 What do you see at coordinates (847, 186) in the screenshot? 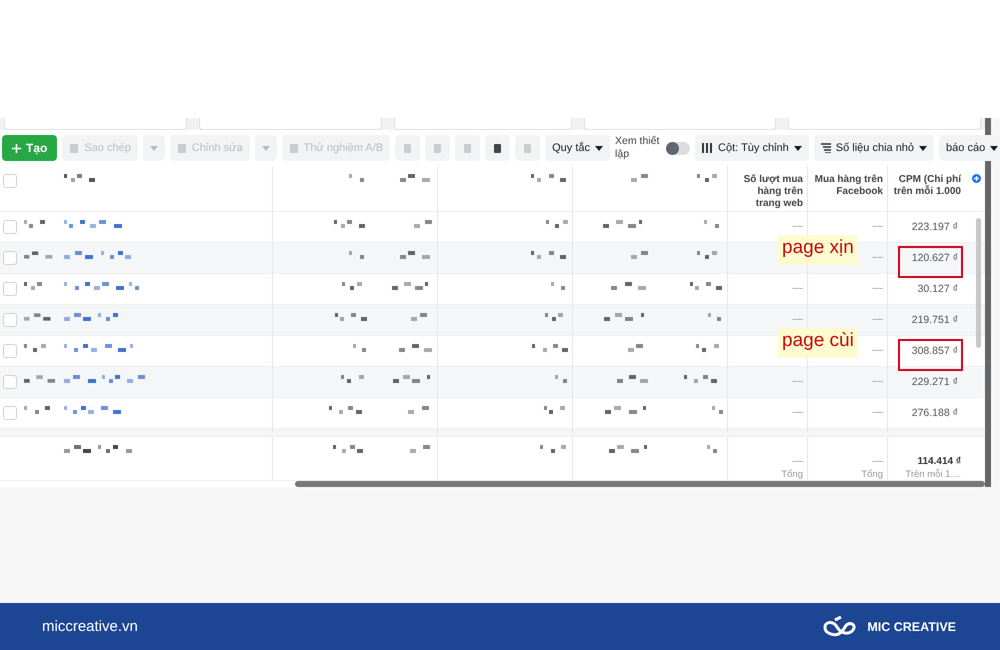
I see `column-header: Mua hàng trên Facebook` at bounding box center [847, 186].